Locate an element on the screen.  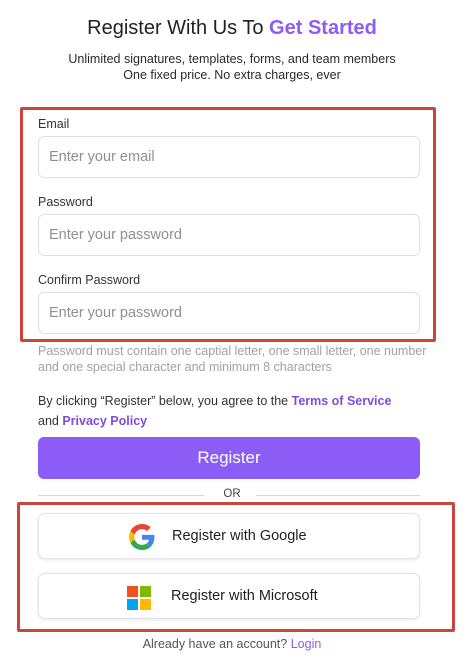
or-divider-label: OR is located at coordinates (232, 494).